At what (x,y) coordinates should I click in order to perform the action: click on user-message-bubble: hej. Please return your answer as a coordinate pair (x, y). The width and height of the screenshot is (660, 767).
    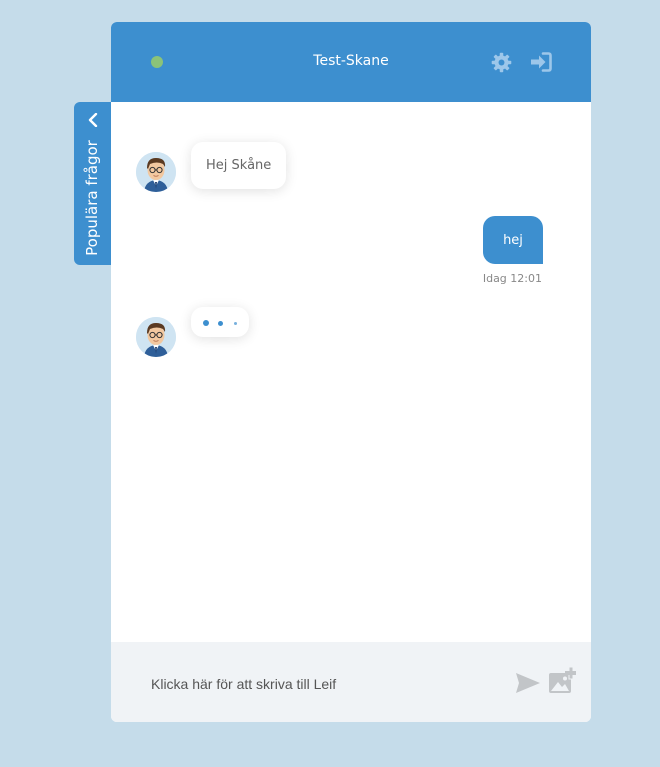
    Looking at the image, I should click on (513, 240).